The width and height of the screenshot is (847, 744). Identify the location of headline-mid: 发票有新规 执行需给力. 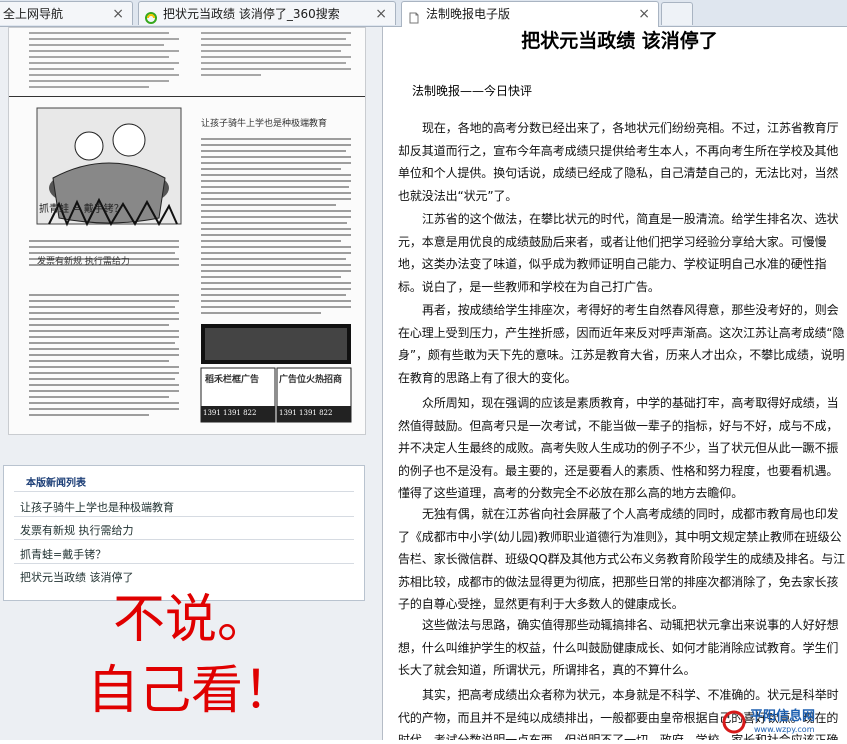
(83, 262).